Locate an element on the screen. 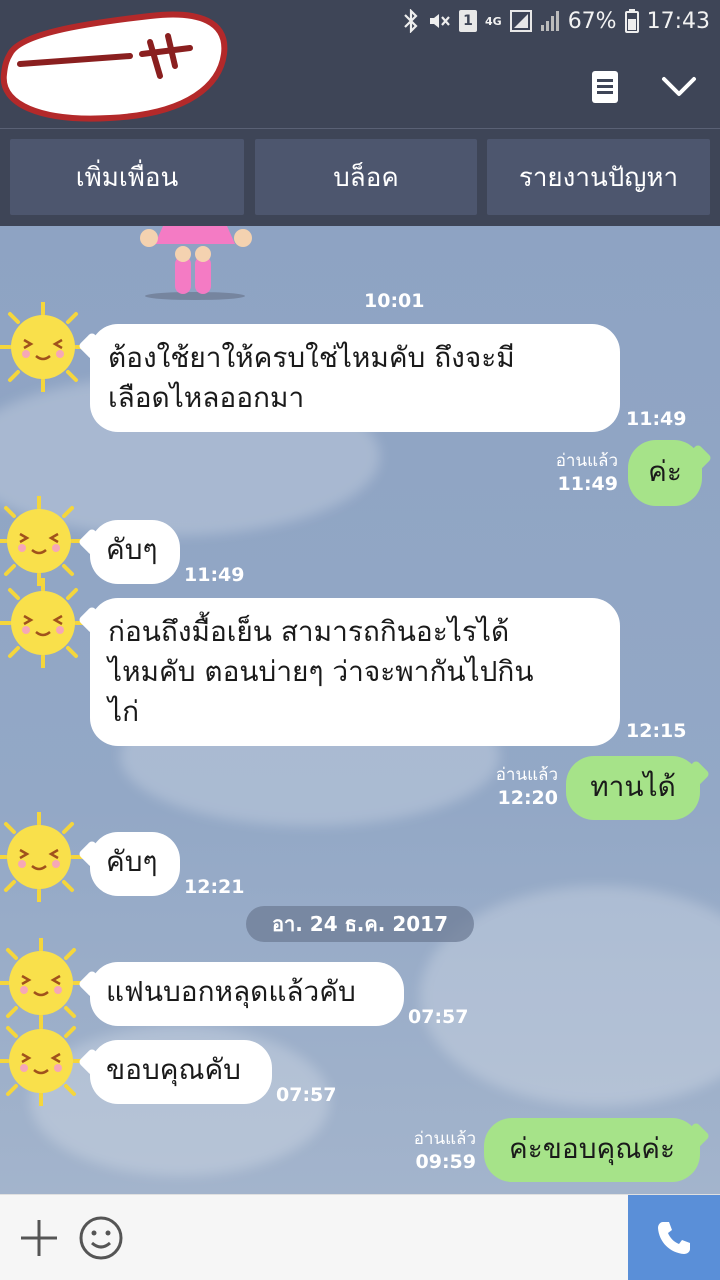 Image resolution: width=720 pixels, height=1280 pixels. chevron-down-icon is located at coordinates (679, 87).